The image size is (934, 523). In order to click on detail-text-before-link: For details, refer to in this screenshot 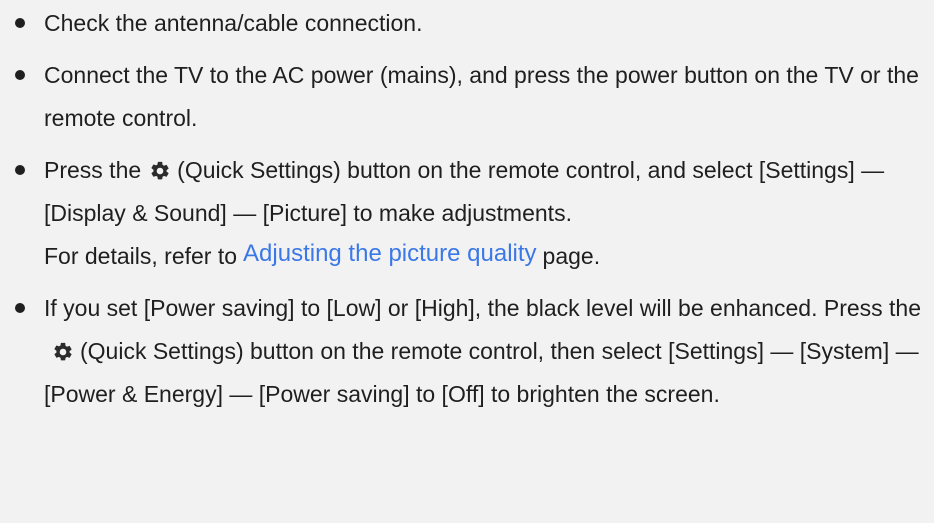, I will do `click(141, 256)`.